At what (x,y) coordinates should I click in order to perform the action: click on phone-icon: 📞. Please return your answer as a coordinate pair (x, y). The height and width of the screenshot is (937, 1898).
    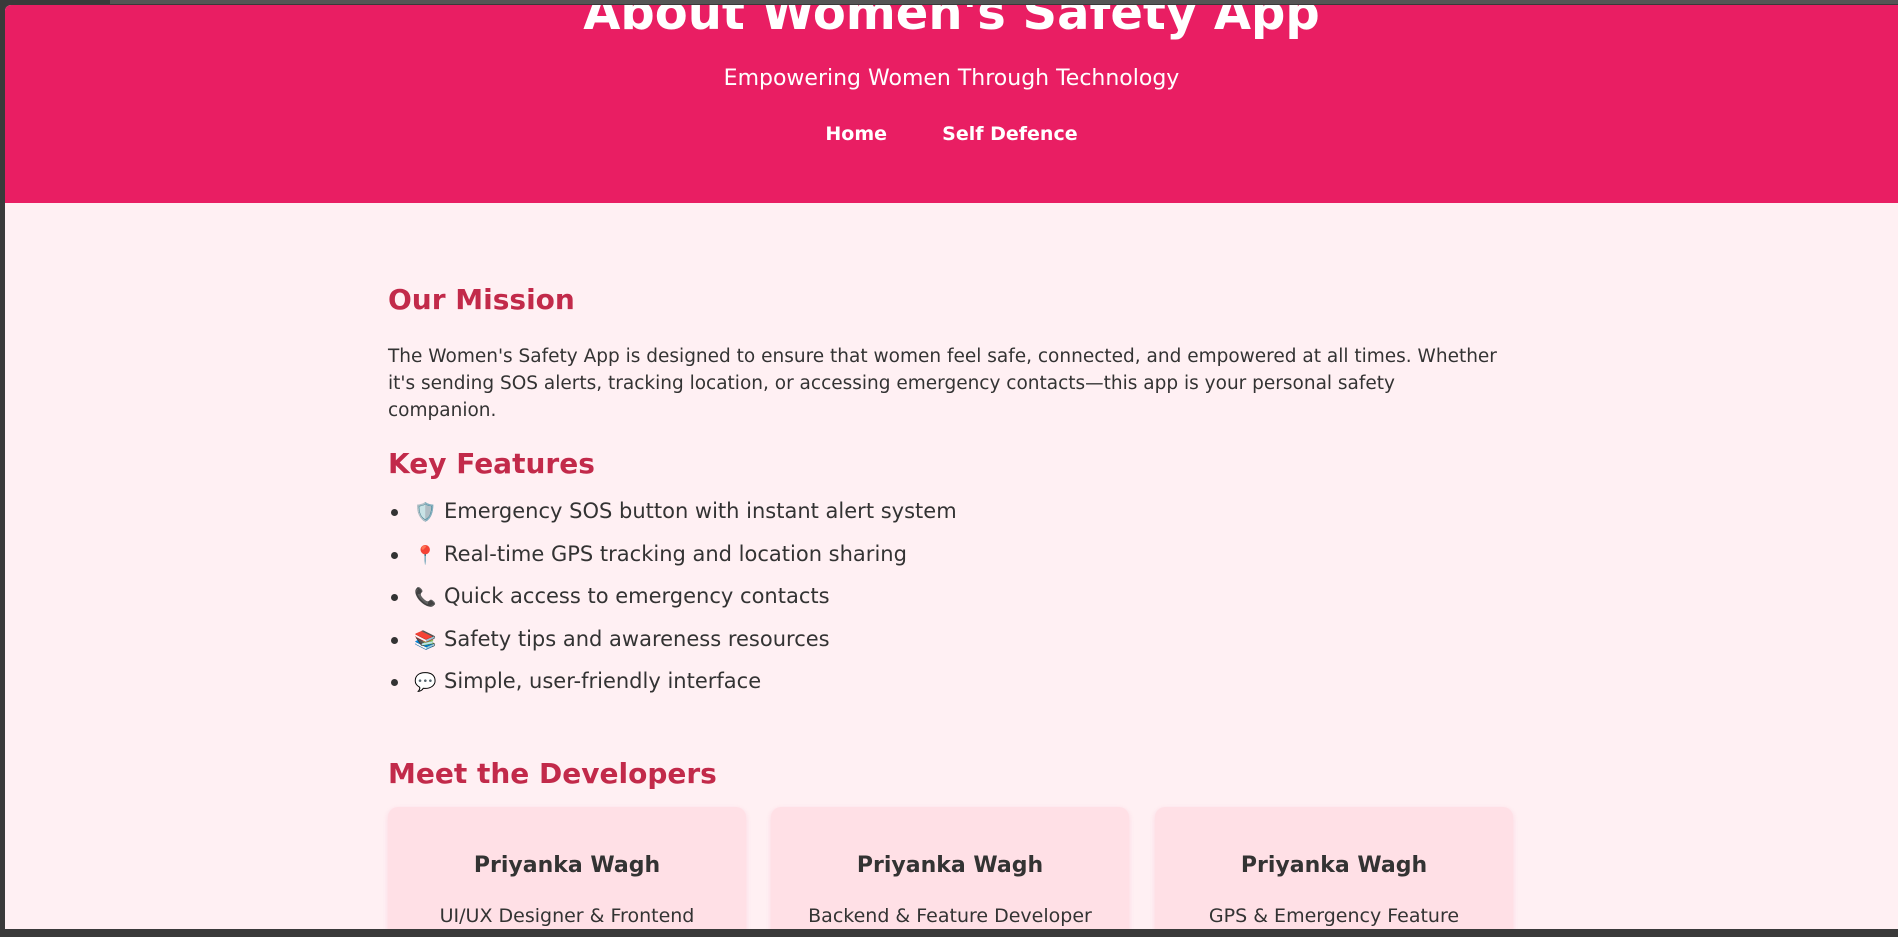
    Looking at the image, I should click on (425, 597).